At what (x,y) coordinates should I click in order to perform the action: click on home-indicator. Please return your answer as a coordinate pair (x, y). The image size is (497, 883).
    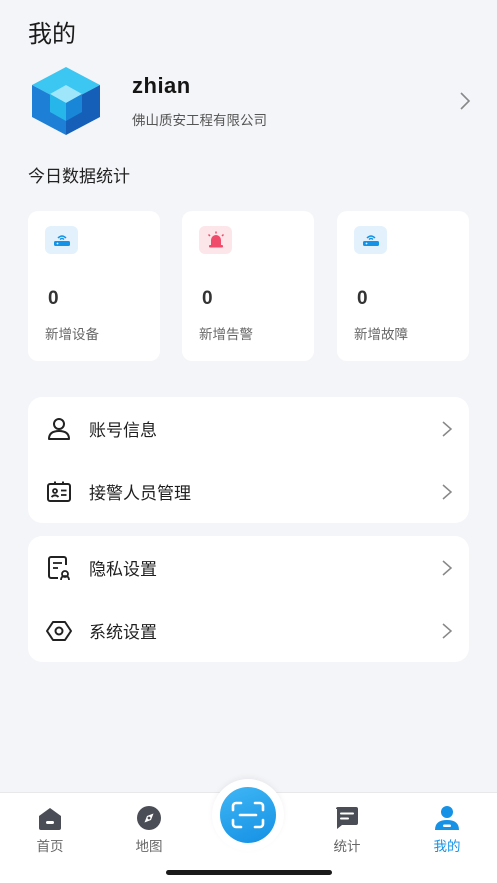
    Looking at the image, I should click on (249, 872).